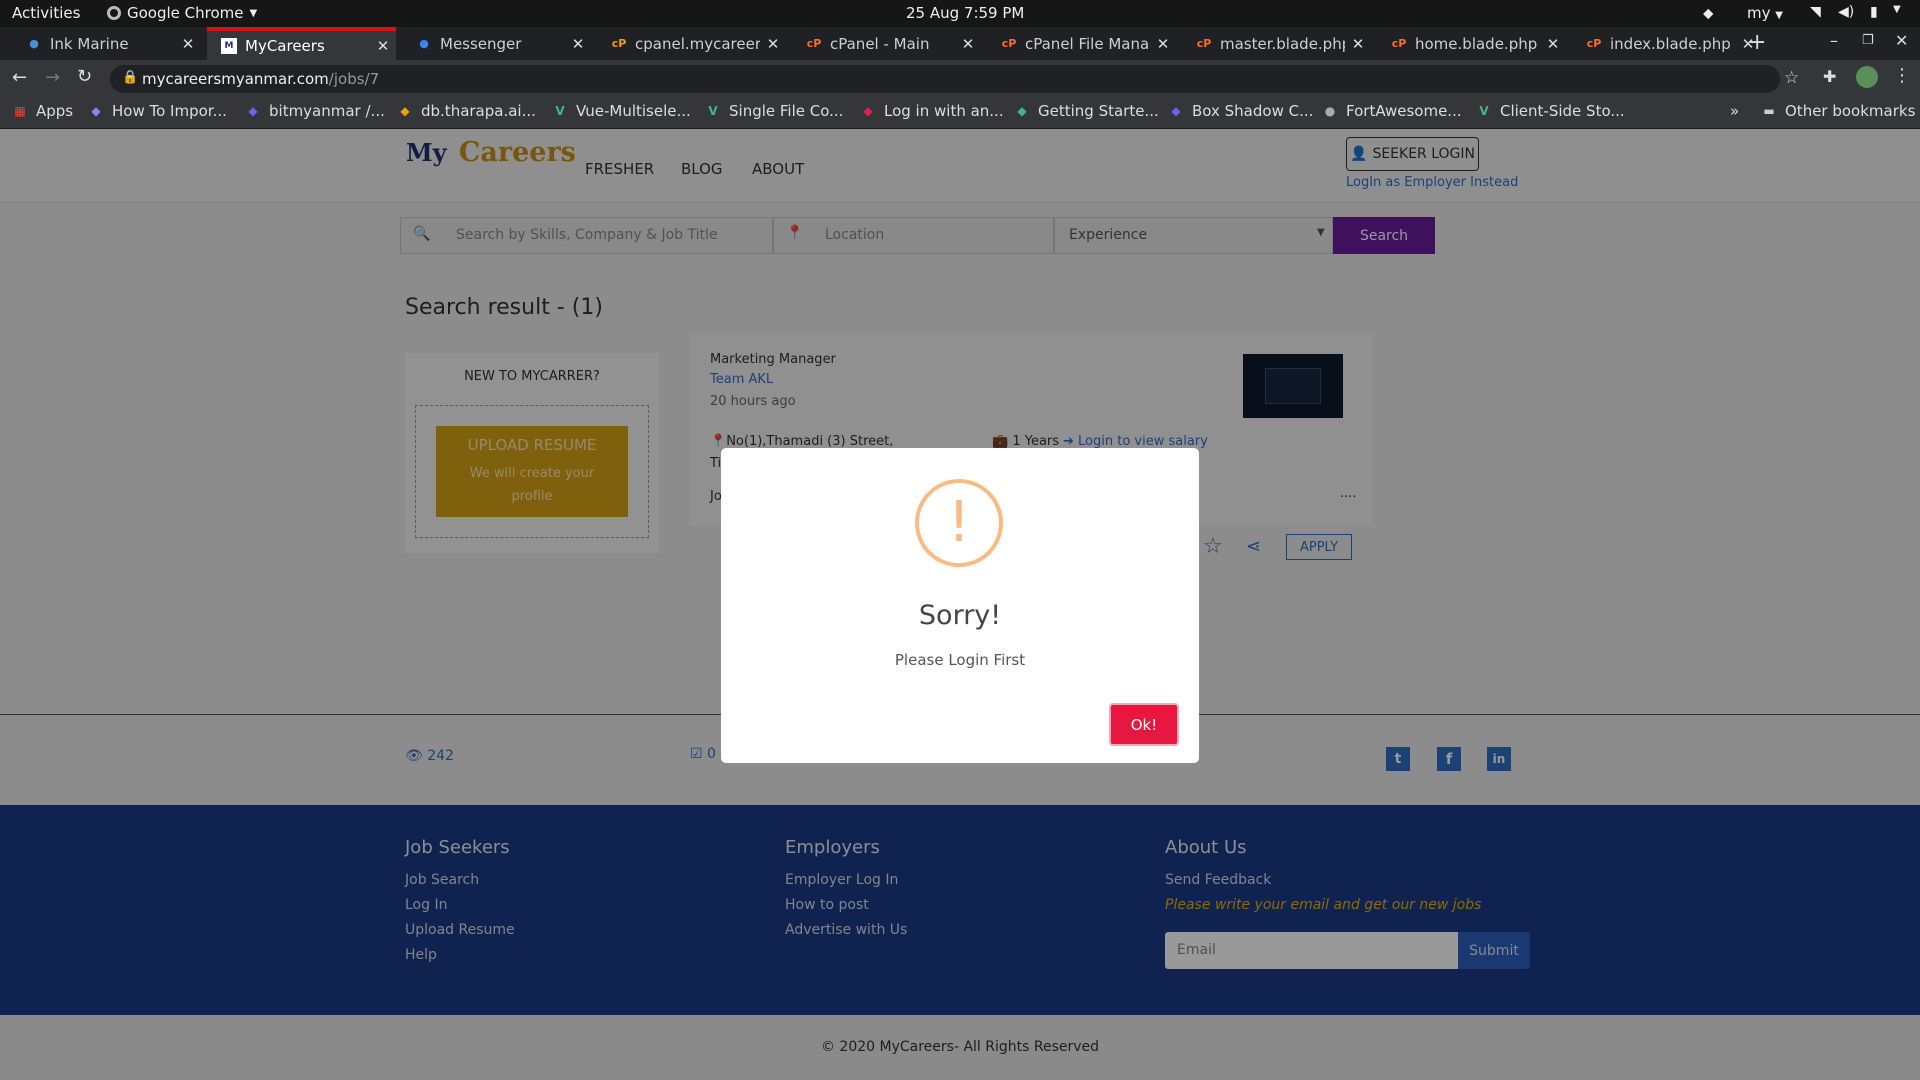  What do you see at coordinates (1791, 78) in the screenshot?
I see `star-bookmark-icon: ☆` at bounding box center [1791, 78].